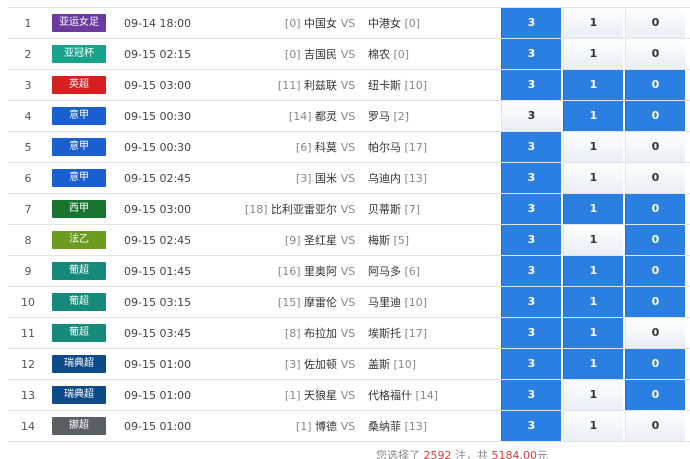  Describe the element at coordinates (28, 85) in the screenshot. I see `match-index: 3` at that location.